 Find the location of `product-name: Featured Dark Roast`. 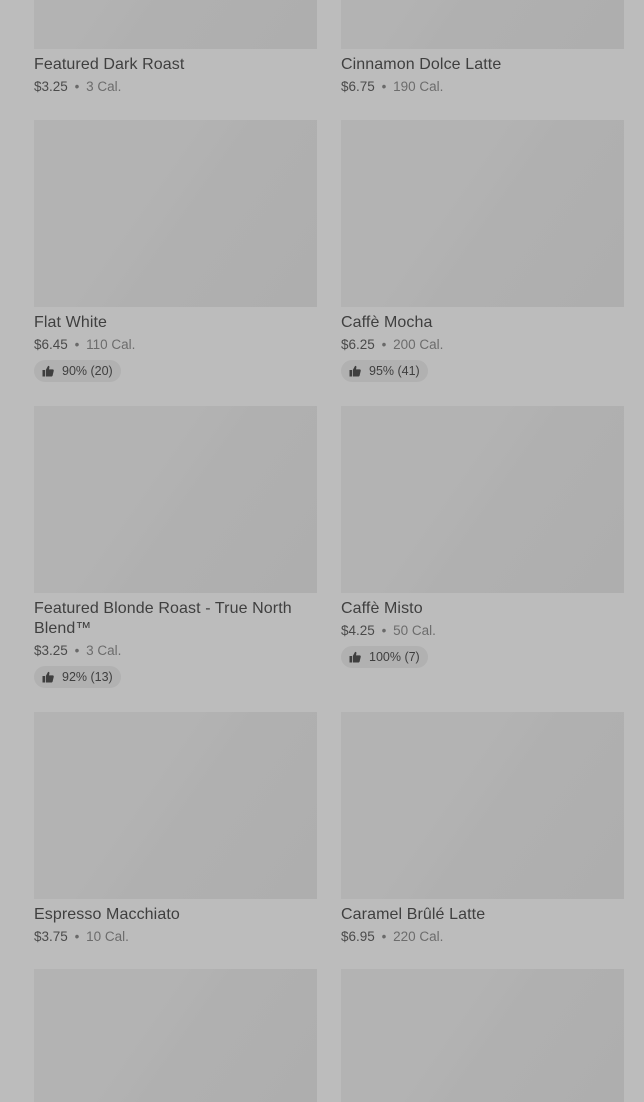

product-name: Featured Dark Roast is located at coordinates (175, 65).